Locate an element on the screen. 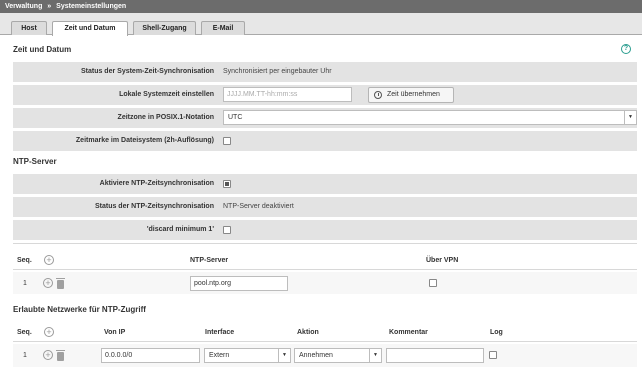  tab-zeit-und-datum: Zeit und Datum is located at coordinates (90, 28).